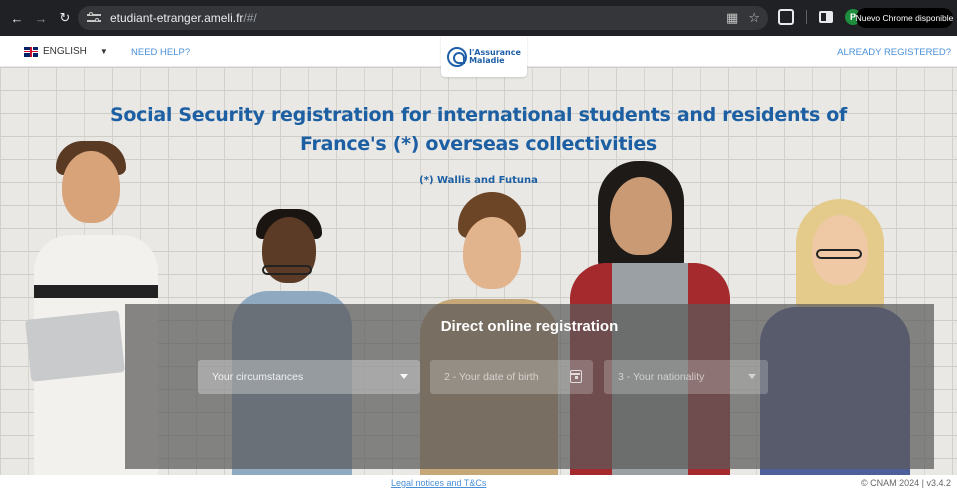  Describe the element at coordinates (103, 51) in the screenshot. I see `chevron-down-icon: ▼` at that location.